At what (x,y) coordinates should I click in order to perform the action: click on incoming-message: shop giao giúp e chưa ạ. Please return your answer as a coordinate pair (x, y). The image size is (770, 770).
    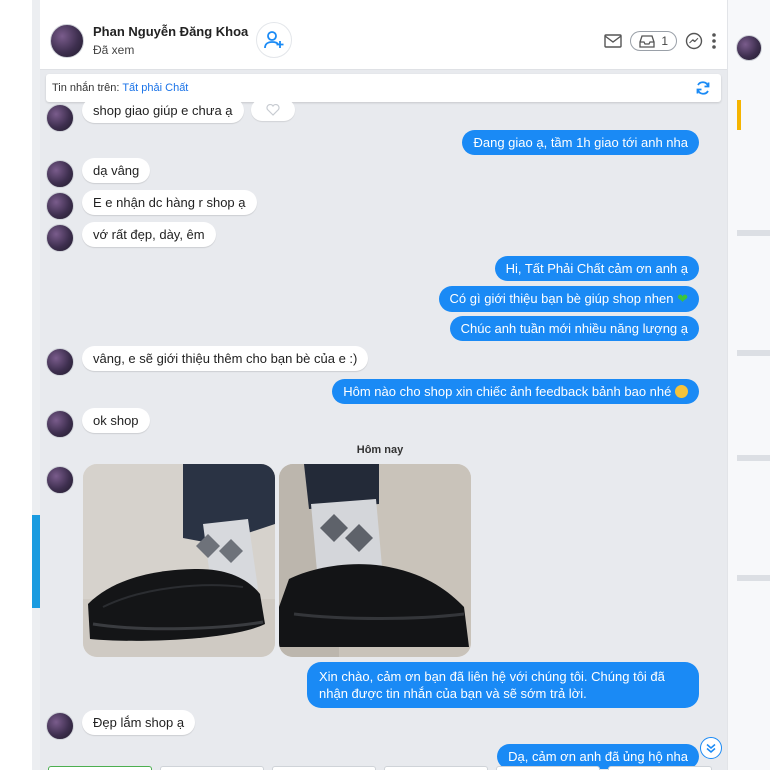
    Looking at the image, I should click on (163, 110).